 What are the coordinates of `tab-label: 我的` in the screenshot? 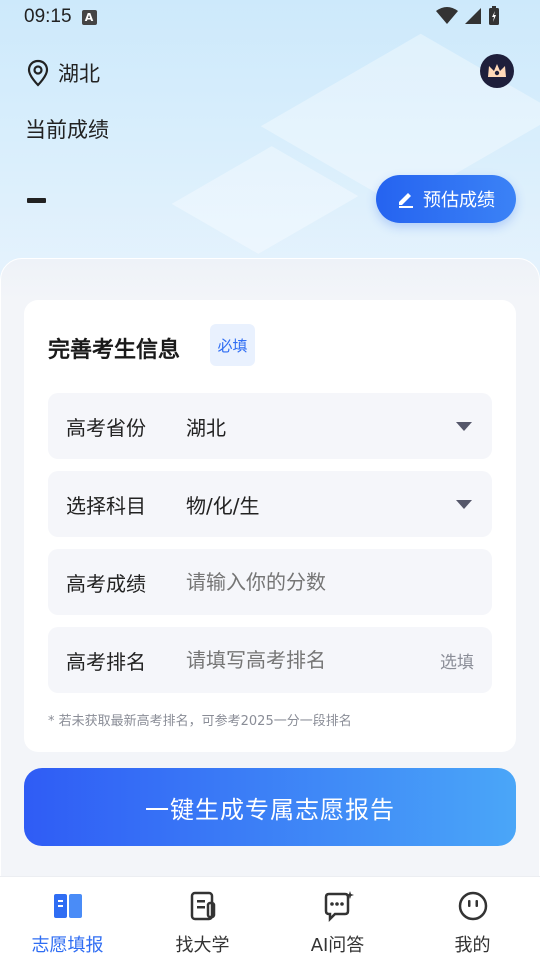 It's located at (472, 945).